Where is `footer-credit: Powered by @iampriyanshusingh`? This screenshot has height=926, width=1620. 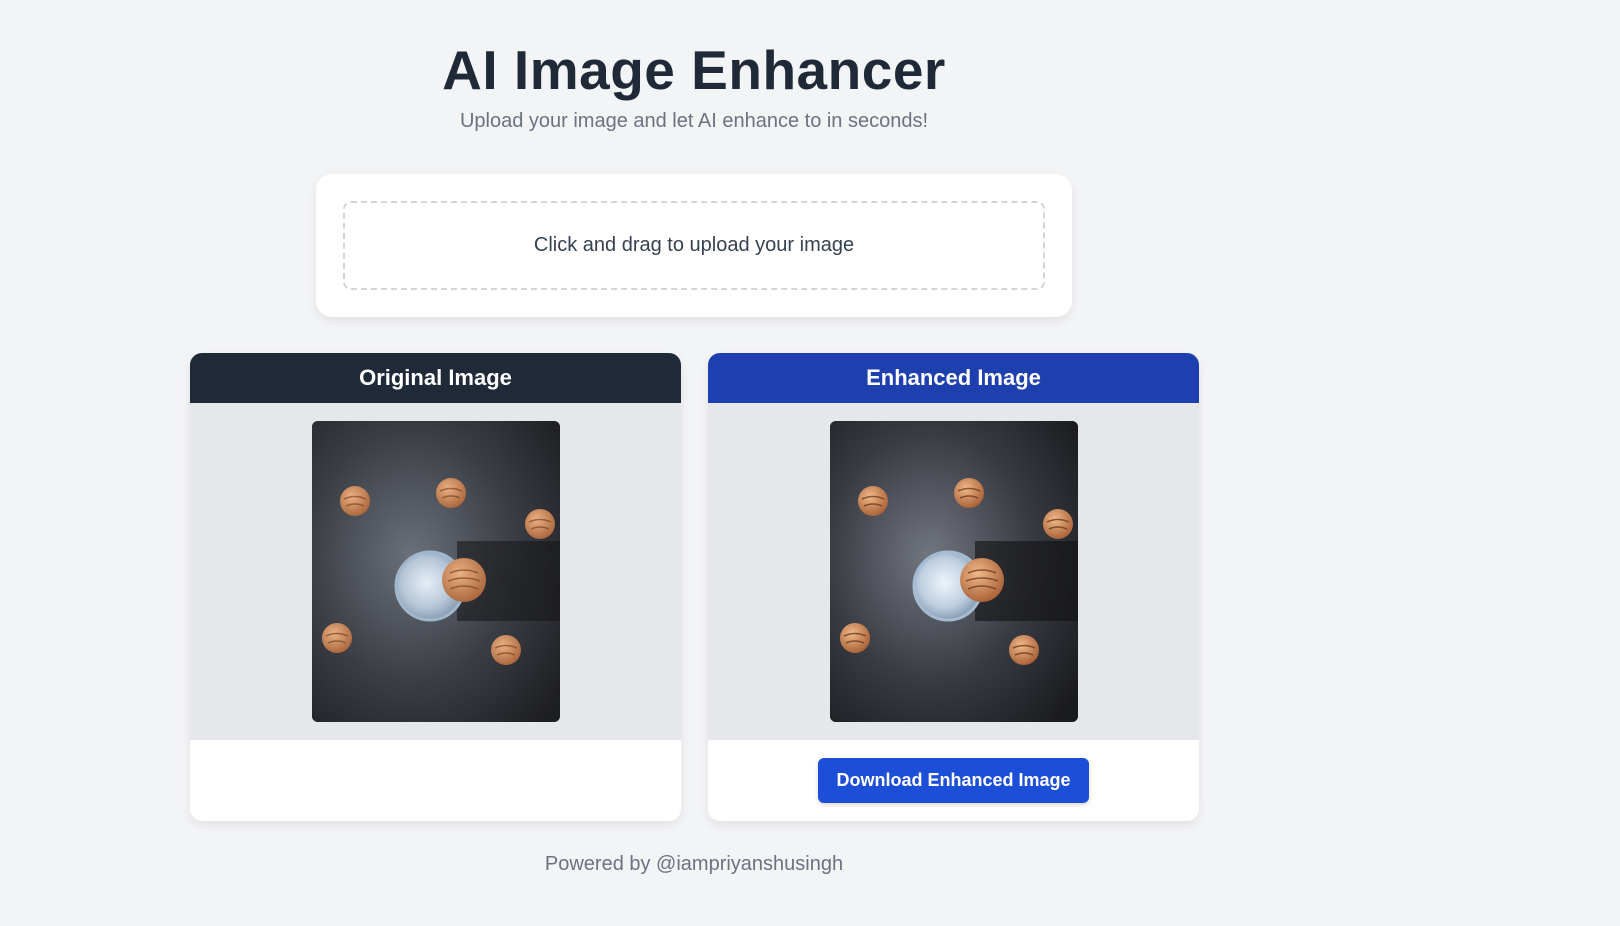
footer-credit: Powered by @iampriyanshusingh is located at coordinates (694, 864).